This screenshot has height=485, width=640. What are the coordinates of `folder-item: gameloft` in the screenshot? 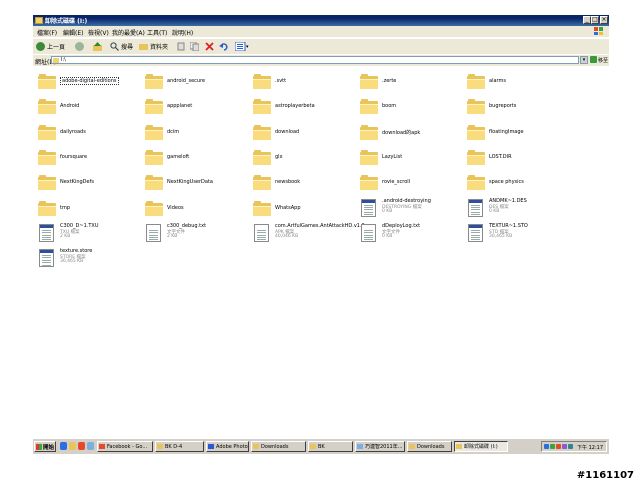 It's located at (166, 155).